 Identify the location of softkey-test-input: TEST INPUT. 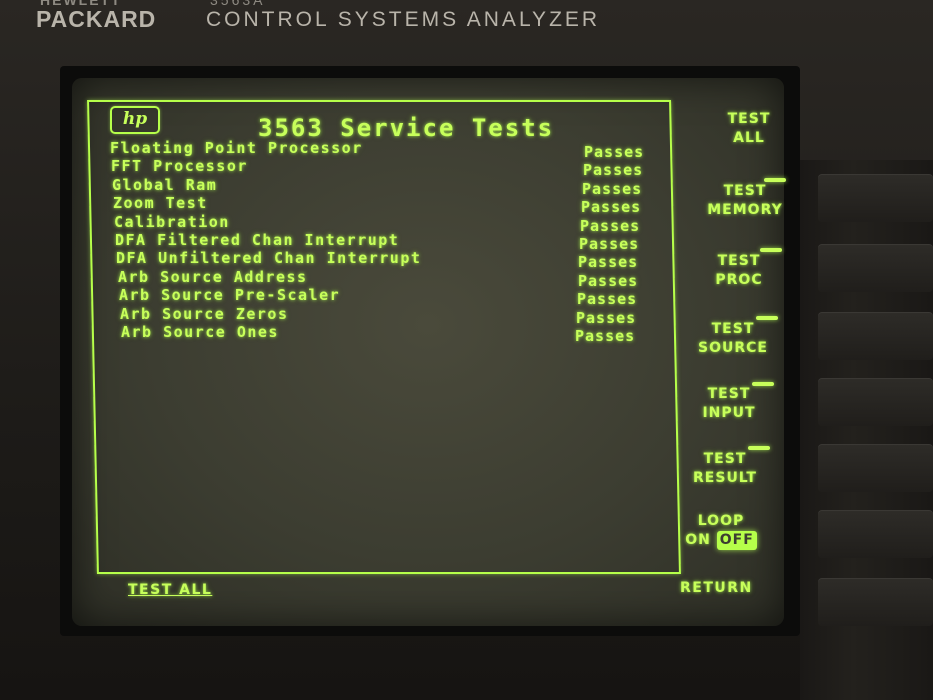
(729, 404).